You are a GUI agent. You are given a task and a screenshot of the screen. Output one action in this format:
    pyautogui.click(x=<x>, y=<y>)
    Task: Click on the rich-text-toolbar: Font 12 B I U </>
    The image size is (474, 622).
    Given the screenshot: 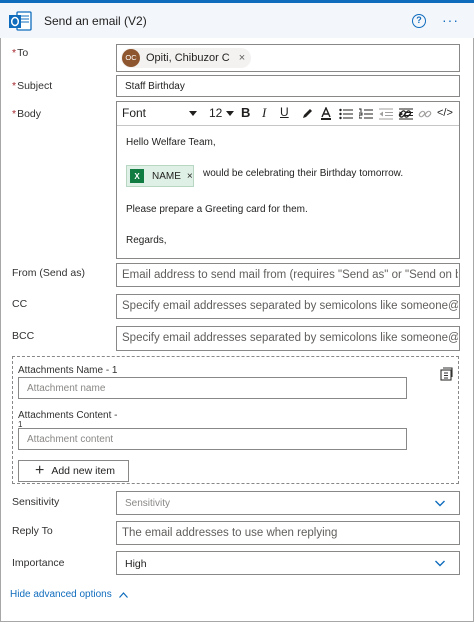 What is the action you would take?
    pyautogui.click(x=288, y=114)
    